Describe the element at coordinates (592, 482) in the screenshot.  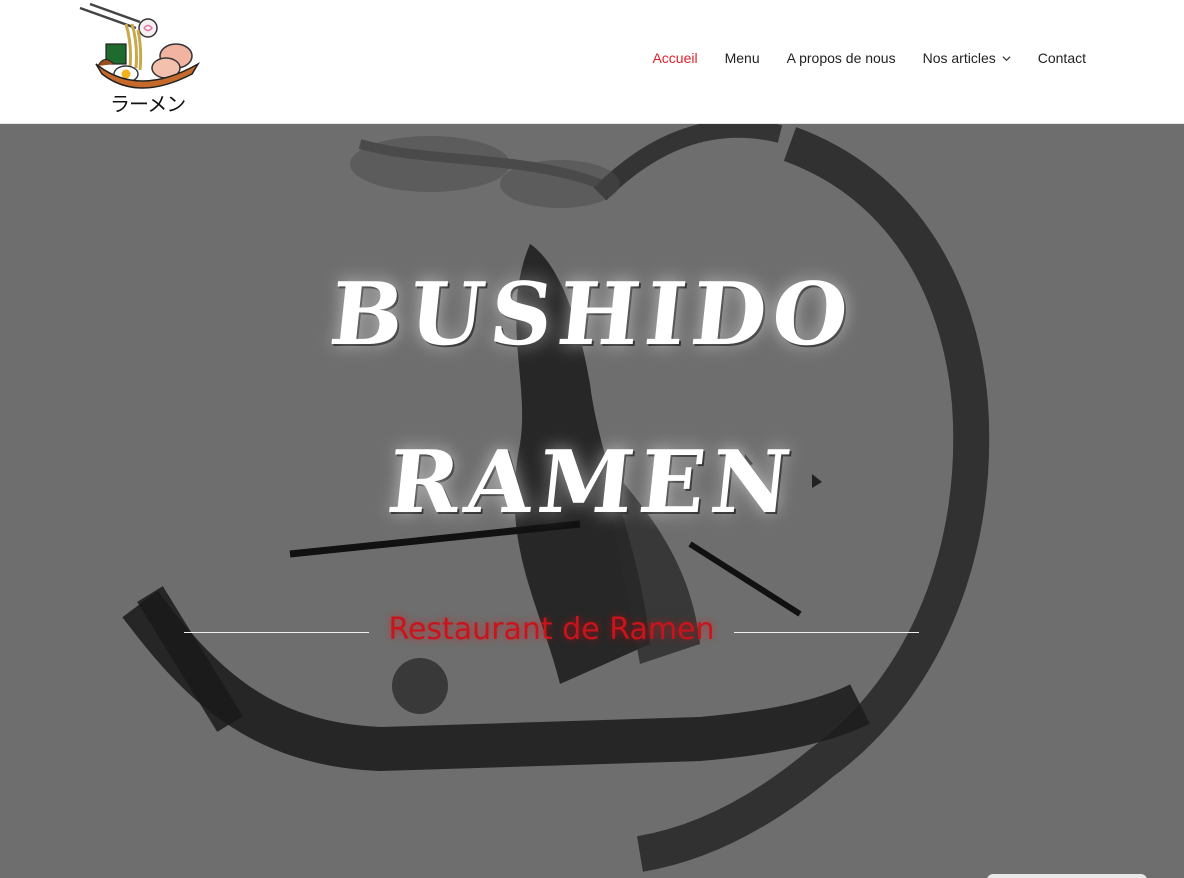
I see `hero-title-line2: RAMEN` at that location.